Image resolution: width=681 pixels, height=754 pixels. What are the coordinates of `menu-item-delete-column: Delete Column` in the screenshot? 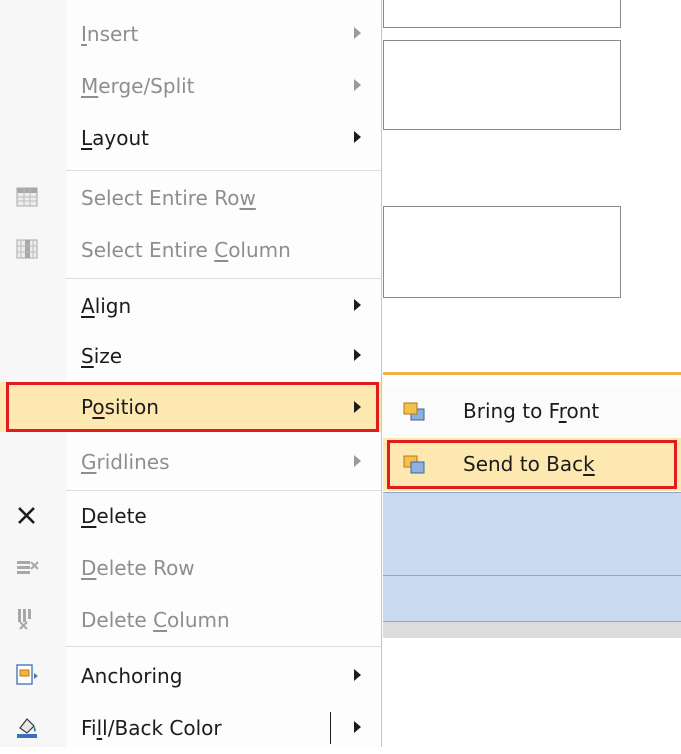 It's located at (190, 620).